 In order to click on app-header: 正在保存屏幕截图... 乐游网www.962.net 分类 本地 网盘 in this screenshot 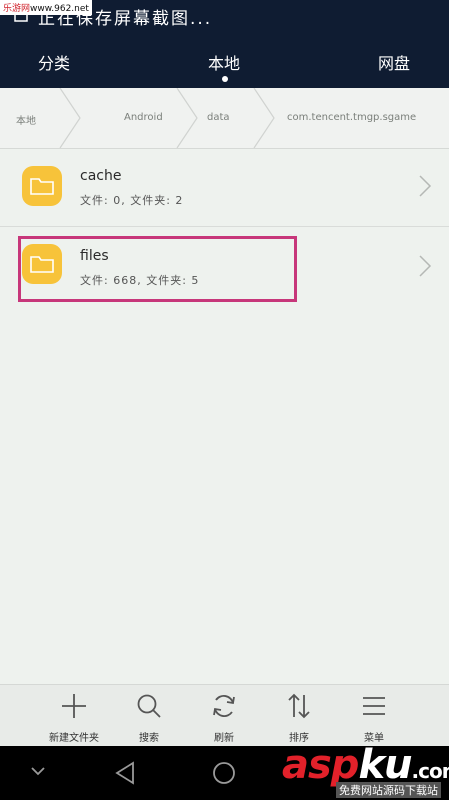, I will do `click(224, 44)`.